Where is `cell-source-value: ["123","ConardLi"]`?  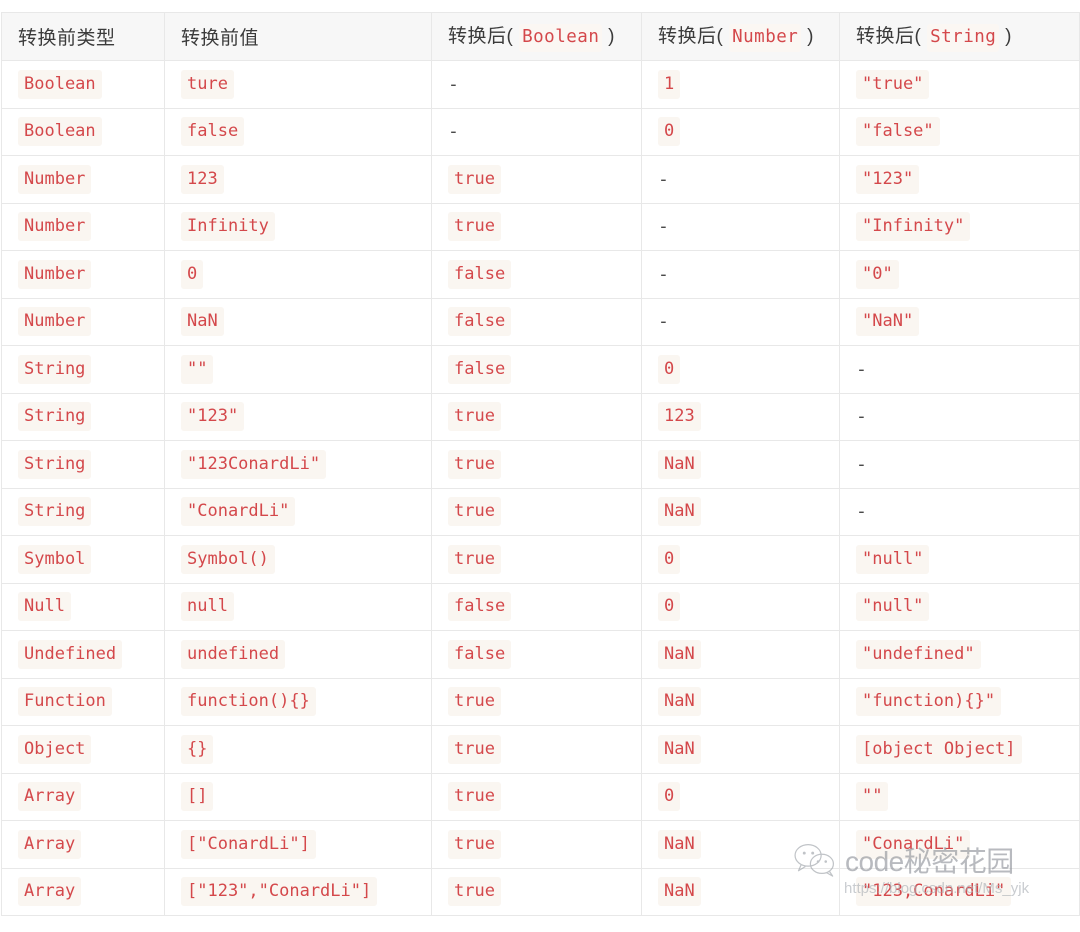 cell-source-value: ["123","ConardLi"] is located at coordinates (298, 891).